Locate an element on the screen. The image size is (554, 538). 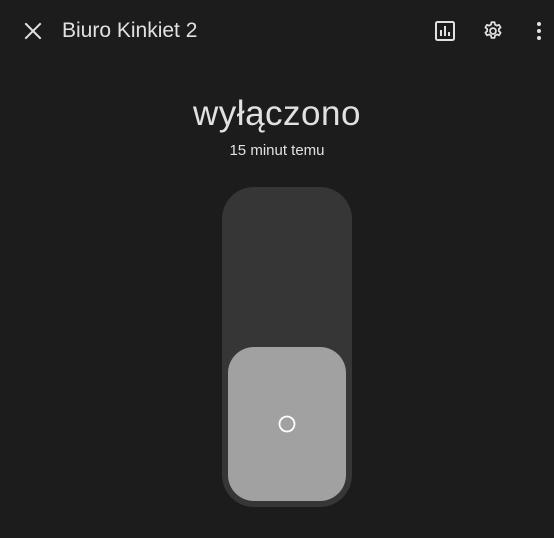
more-button is located at coordinates (537, 31).